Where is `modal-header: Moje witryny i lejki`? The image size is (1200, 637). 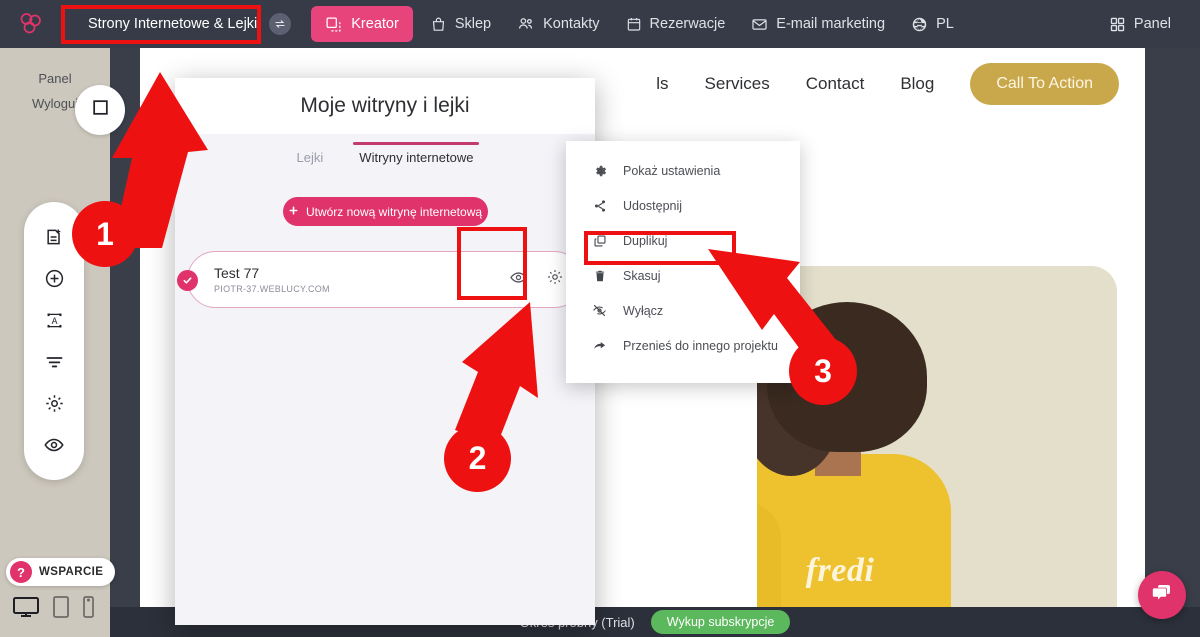
modal-header: Moje witryny i lejki is located at coordinates (385, 106).